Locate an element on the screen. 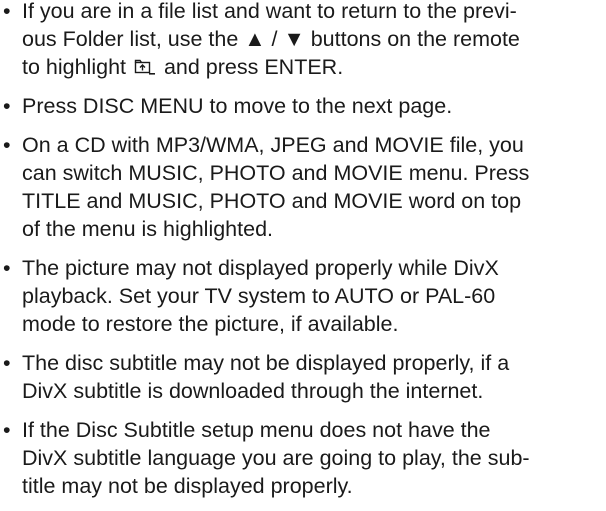 The width and height of the screenshot is (606, 511). note-line: and press ENTER. is located at coordinates (250, 67).